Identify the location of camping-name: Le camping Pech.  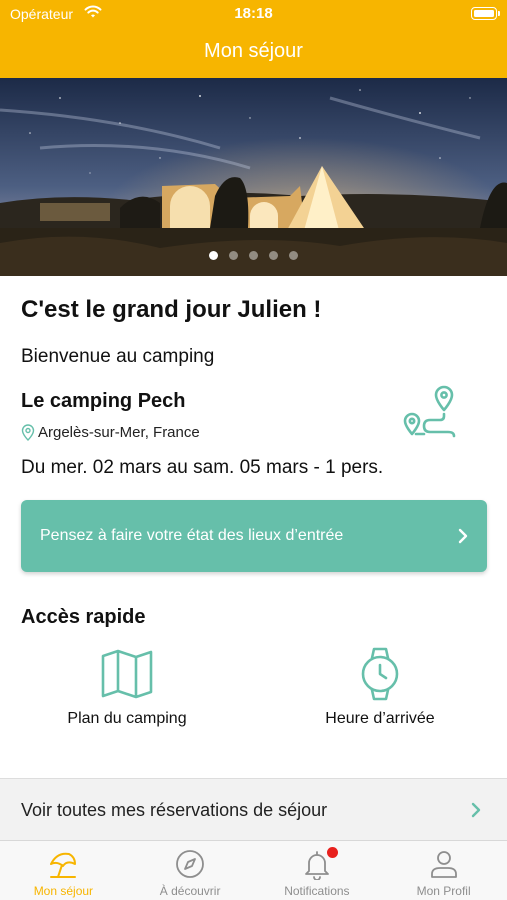
(103, 401).